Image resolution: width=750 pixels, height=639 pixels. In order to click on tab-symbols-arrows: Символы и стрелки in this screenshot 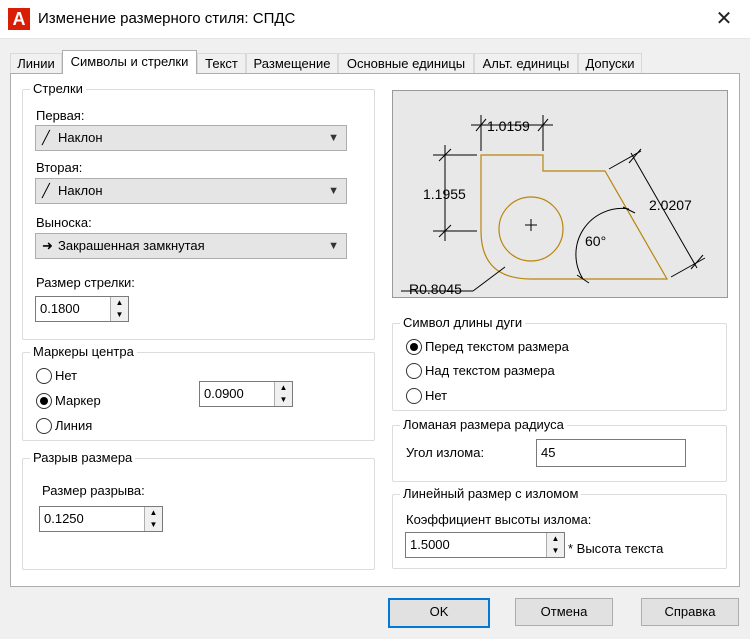, I will do `click(129, 62)`.